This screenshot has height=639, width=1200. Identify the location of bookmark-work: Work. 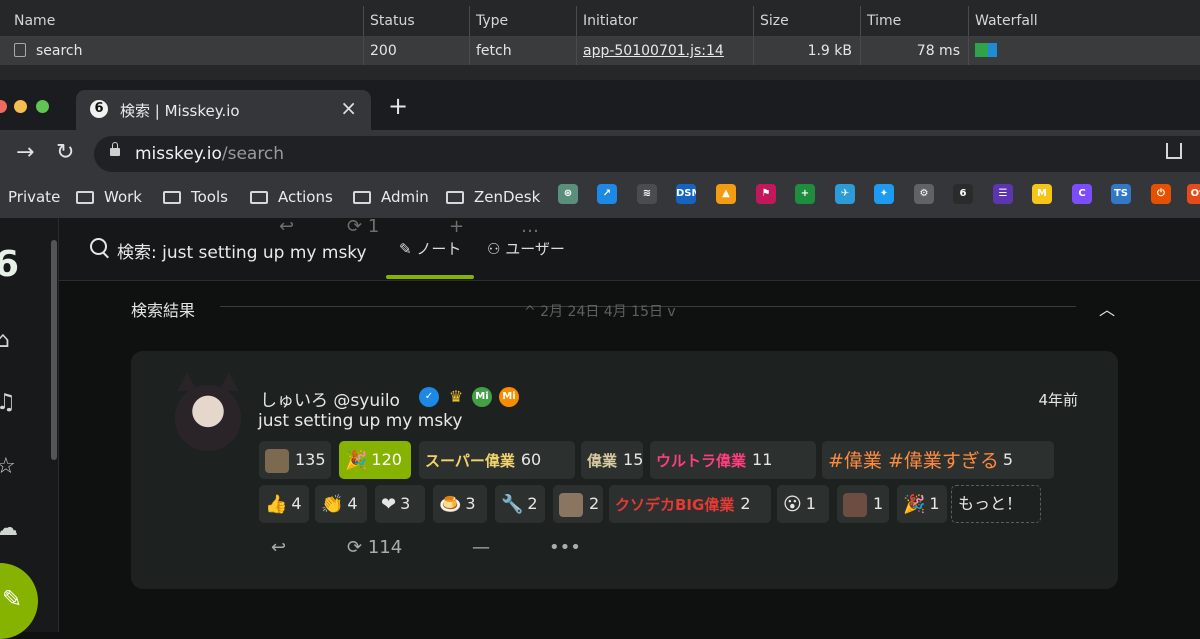
(109, 197).